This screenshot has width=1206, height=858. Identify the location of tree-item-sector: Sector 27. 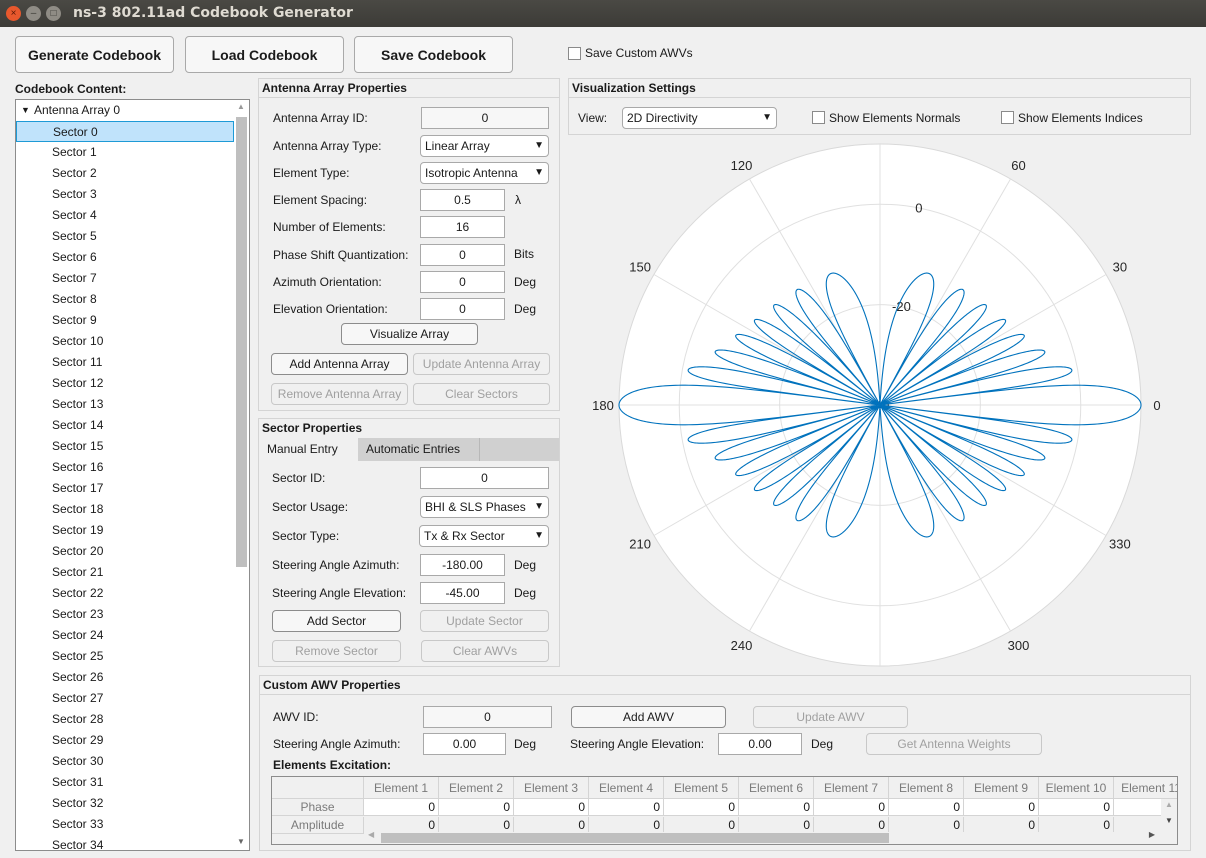
(125, 698).